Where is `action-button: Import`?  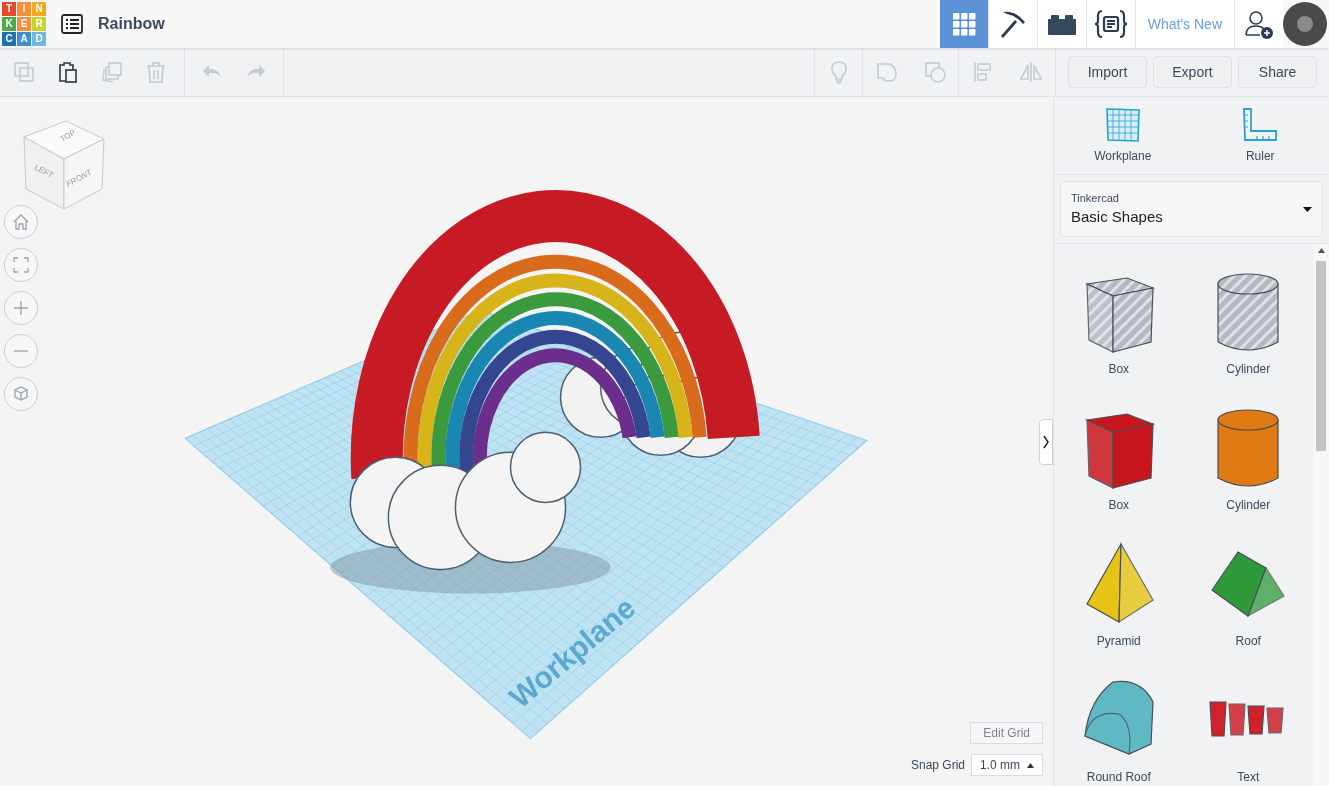
action-button: Import is located at coordinates (1107, 72).